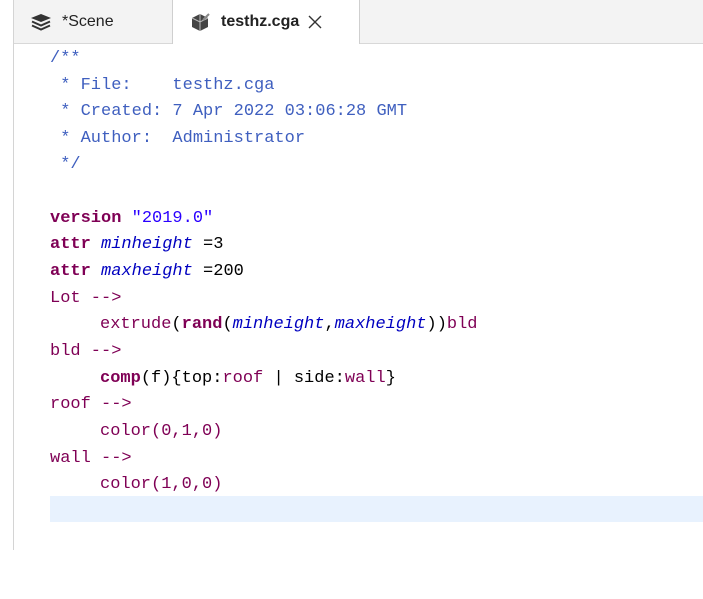 The height and width of the screenshot is (599, 703). What do you see at coordinates (208, 244) in the screenshot?
I see `attribute-value: =3` at bounding box center [208, 244].